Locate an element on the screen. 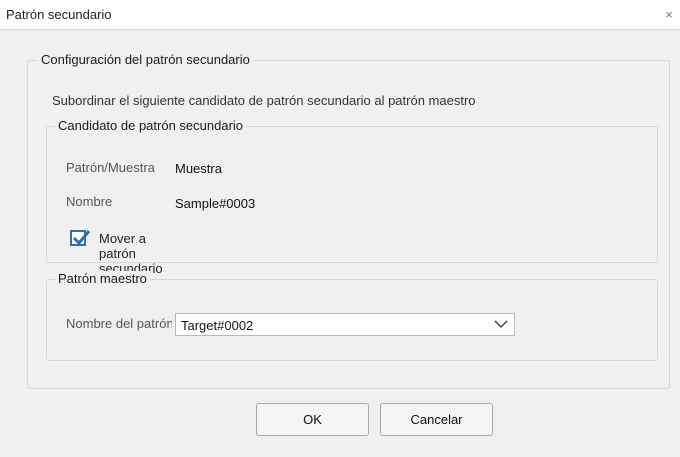  move-to-secondary-label: Mover a patrón secundario is located at coordinates (131, 253).